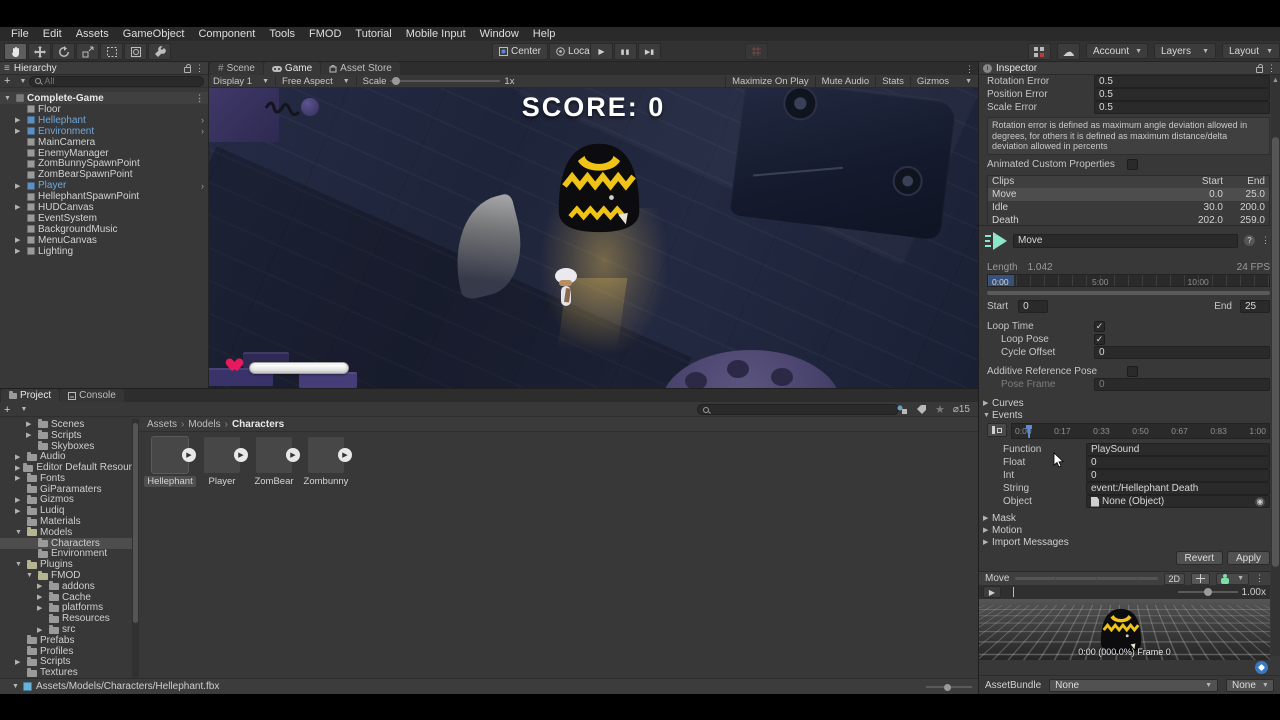  Describe the element at coordinates (1178, 475) in the screenshot. I see `event-value-field: 0 ◉` at that location.